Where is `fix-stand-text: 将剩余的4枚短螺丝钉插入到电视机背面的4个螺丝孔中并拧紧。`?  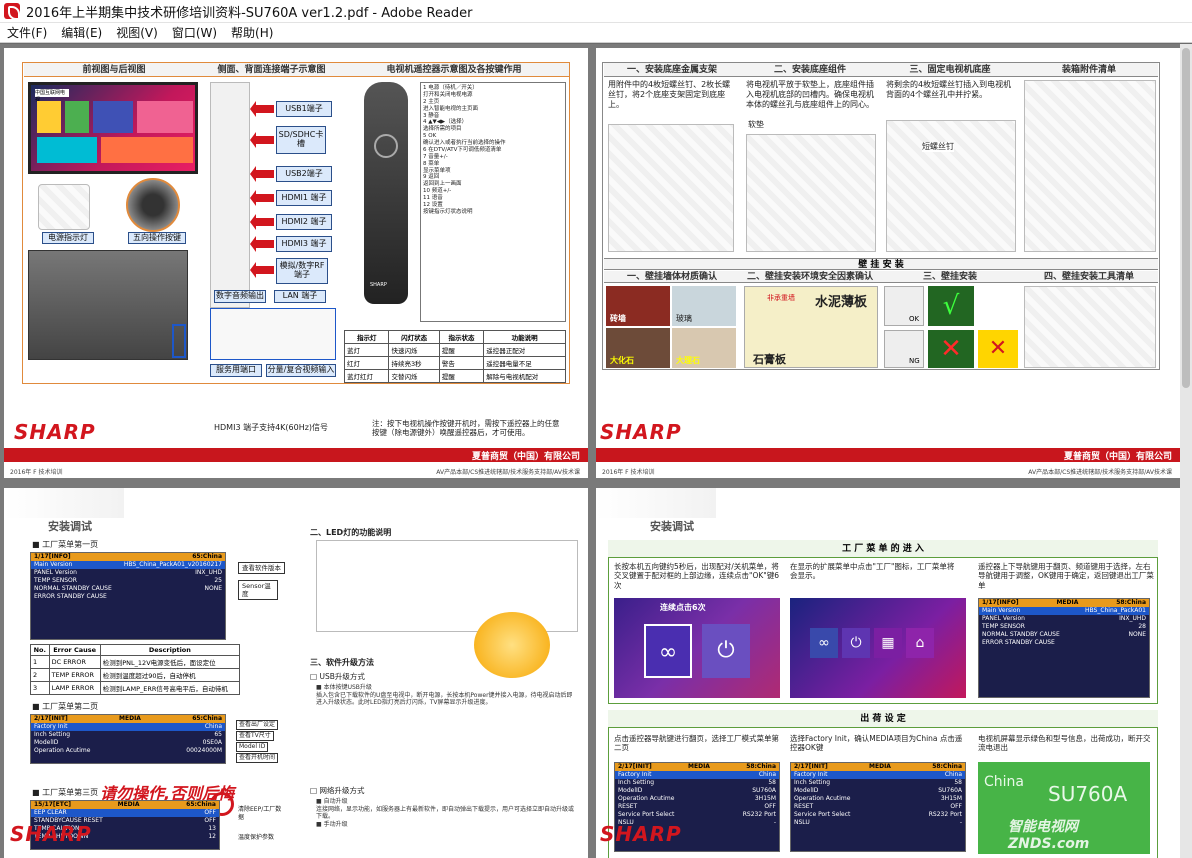 fix-stand-text: 将剩余的4枚短螺丝钉插入到电视机背面的4个螺丝孔中并拧紧。 is located at coordinates (949, 89).